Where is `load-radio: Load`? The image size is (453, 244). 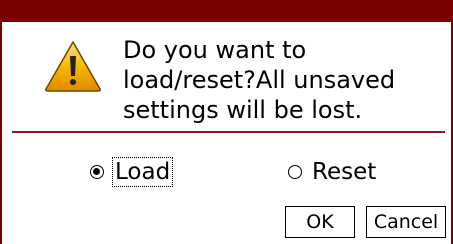 load-radio: Load is located at coordinates (132, 172).